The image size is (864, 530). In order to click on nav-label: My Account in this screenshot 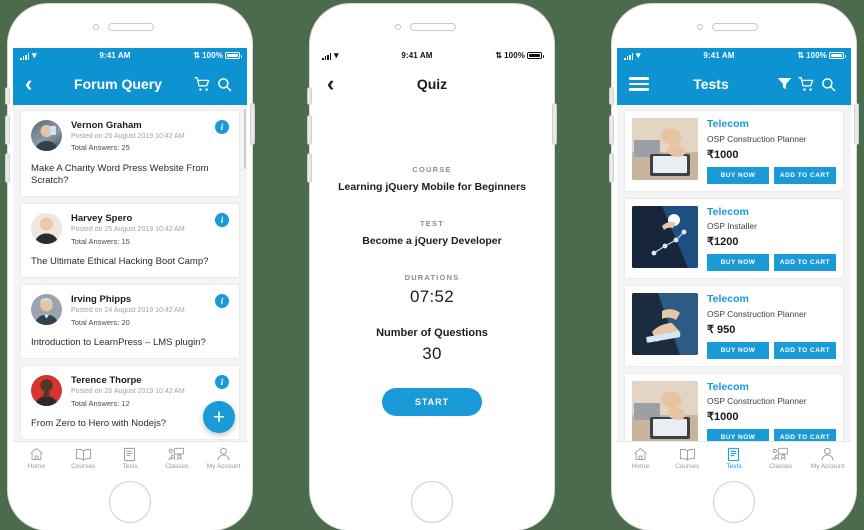, I will do `click(223, 466)`.